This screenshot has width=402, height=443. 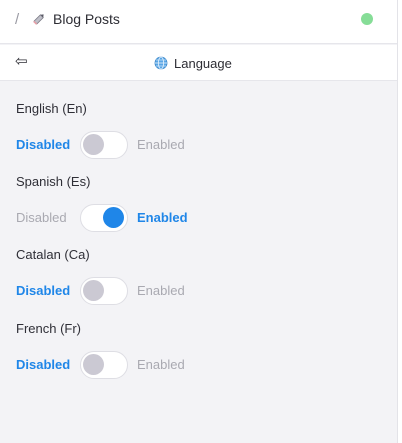 I want to click on pencil-icon, so click(x=39, y=19).